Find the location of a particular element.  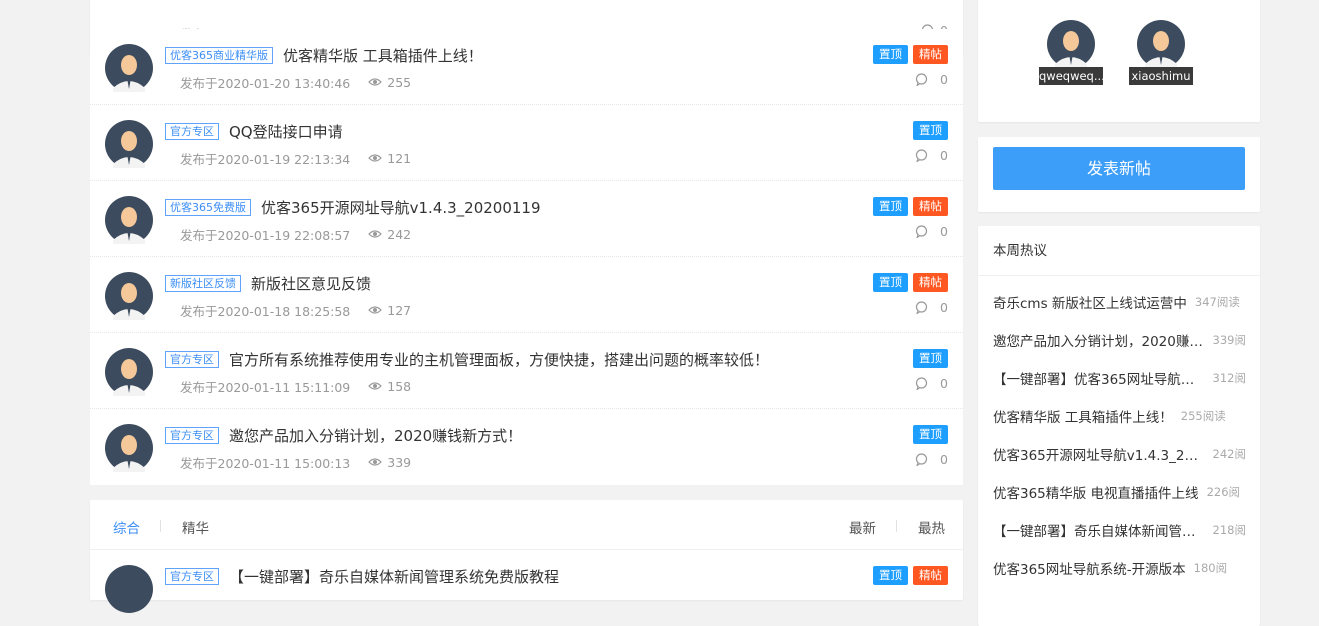

active-users-panel: qweqweq... xiaoshimu is located at coordinates (1119, 61).